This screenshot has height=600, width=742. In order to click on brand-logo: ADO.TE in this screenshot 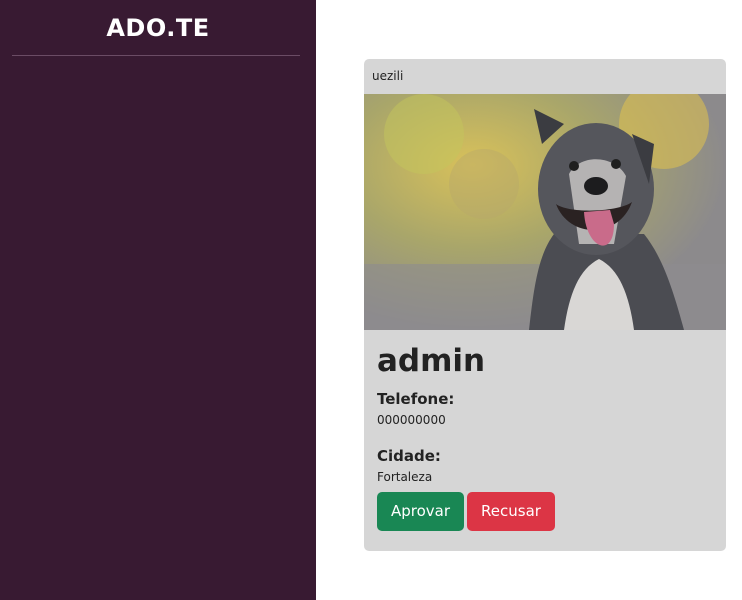, I will do `click(158, 21)`.